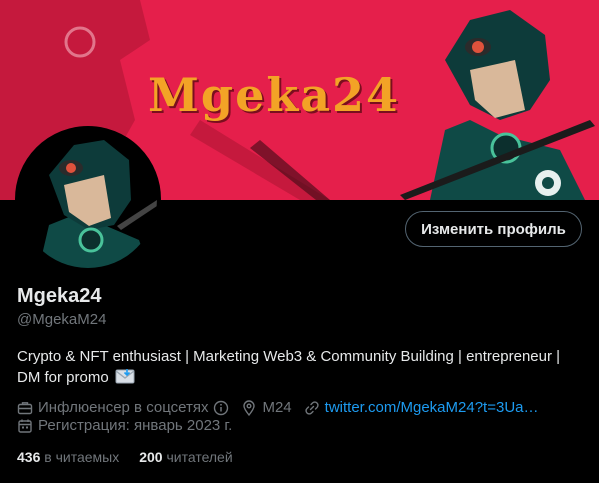  What do you see at coordinates (312, 408) in the screenshot?
I see `link-icon` at bounding box center [312, 408].